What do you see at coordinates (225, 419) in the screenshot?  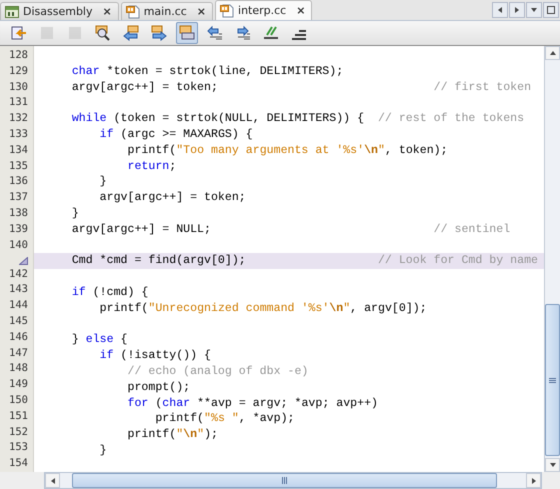 I see `code-line: printf("%s ", *avp);` at bounding box center [225, 419].